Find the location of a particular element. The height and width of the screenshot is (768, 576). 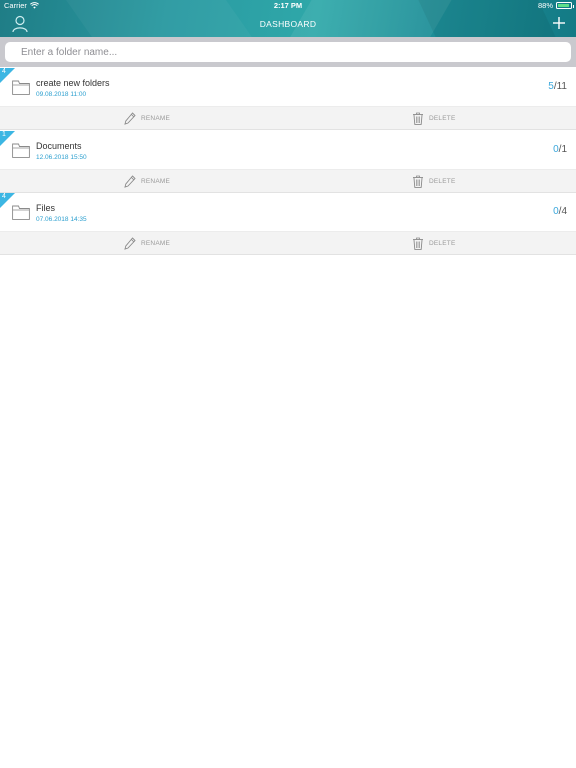

page-title: DASHBOARD is located at coordinates (288, 24).